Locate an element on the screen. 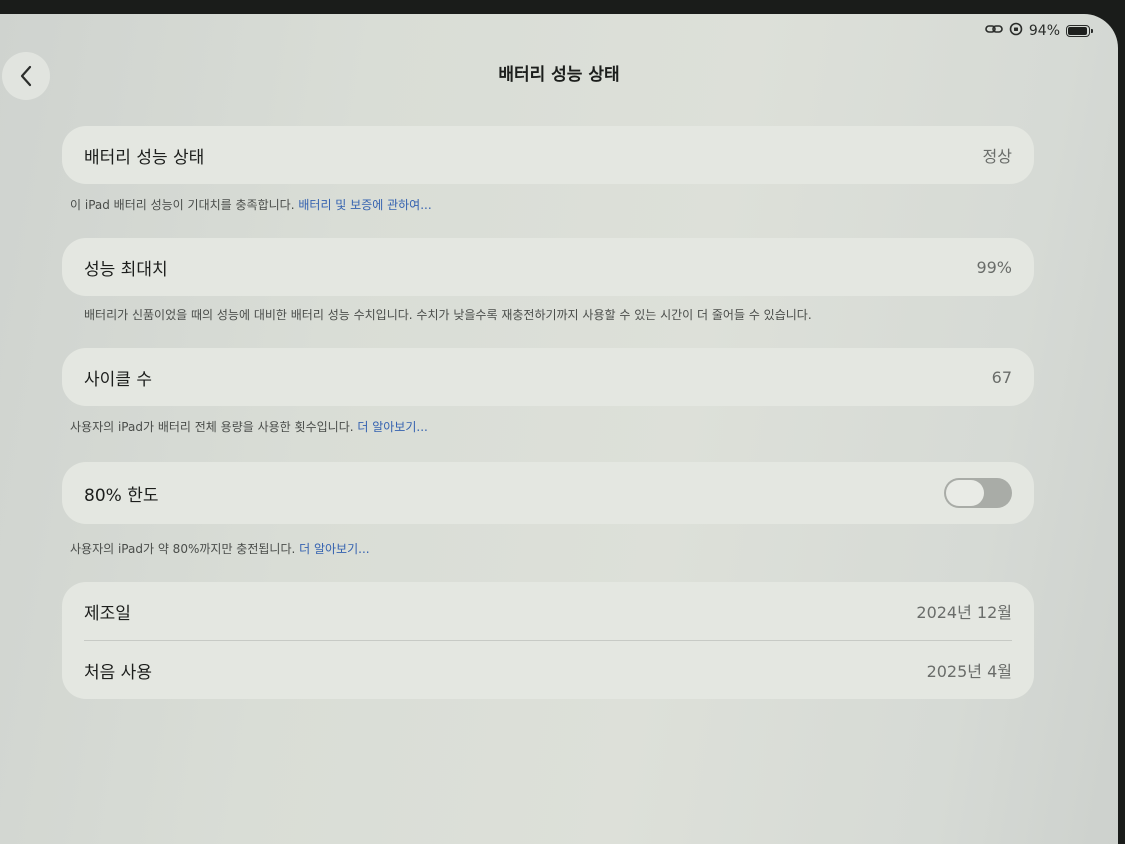  page-title: 배터리 성능 상태 is located at coordinates (559, 75).